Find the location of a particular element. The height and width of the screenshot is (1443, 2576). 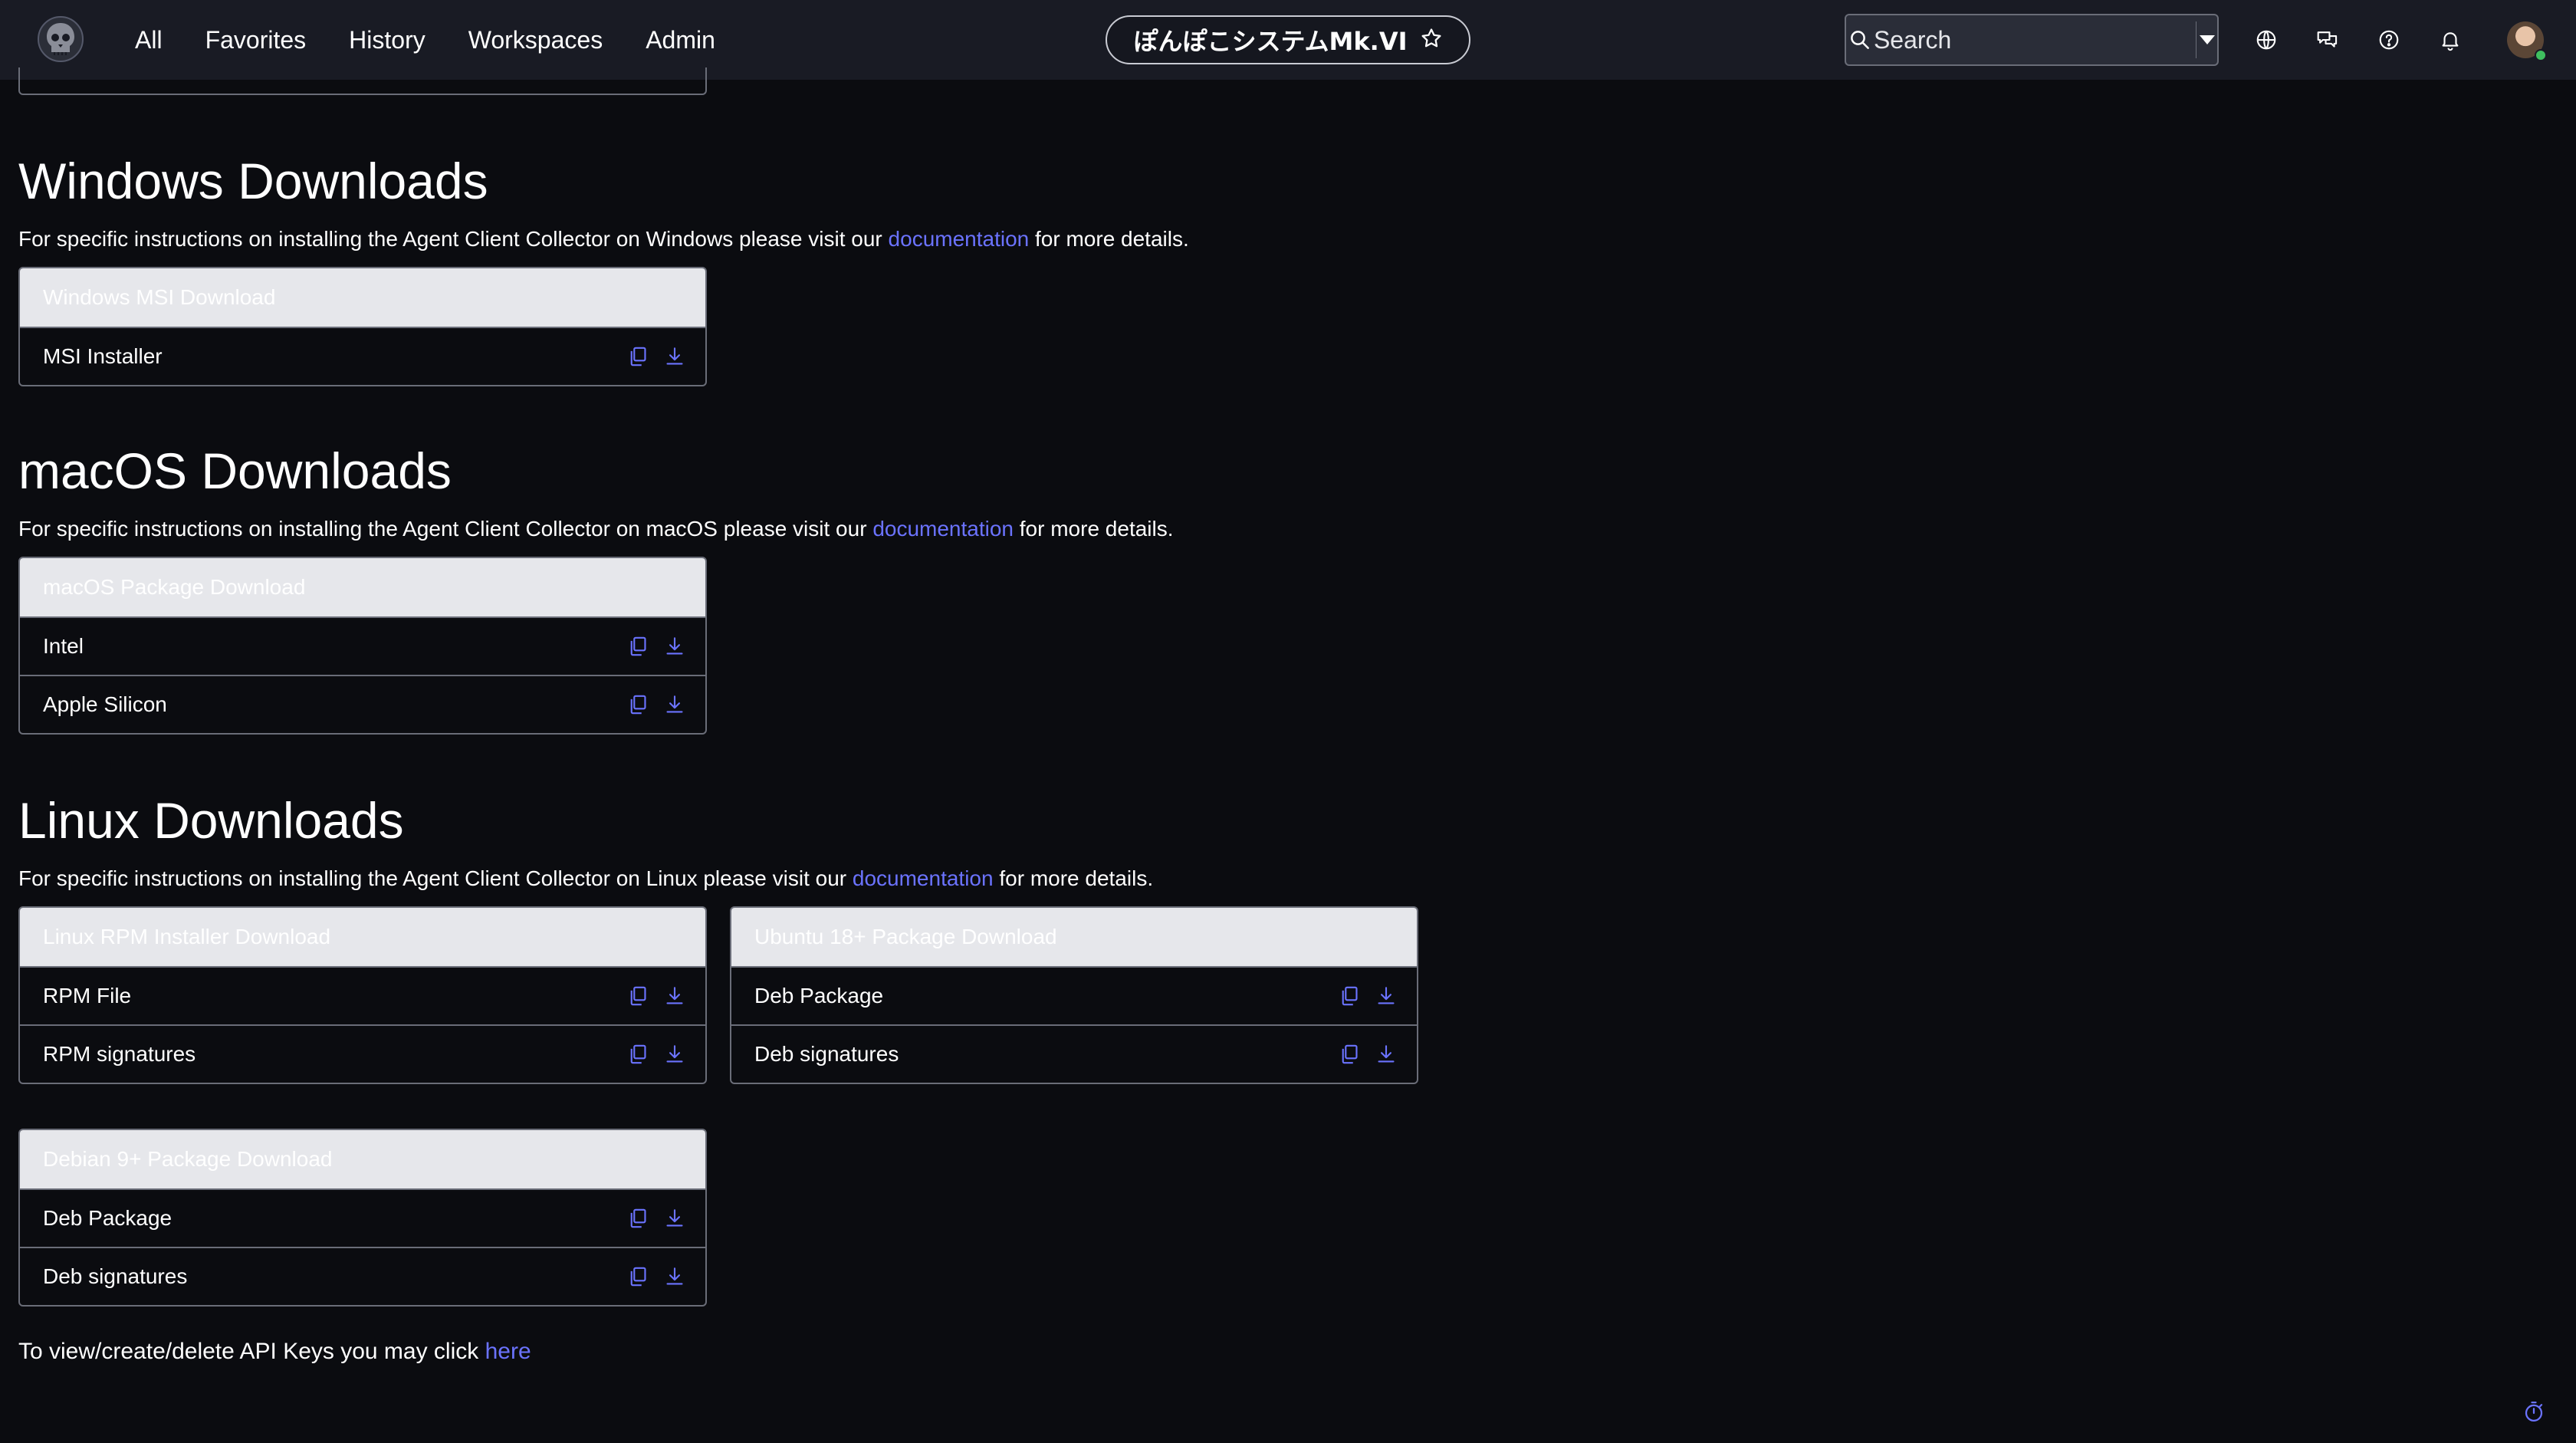

download-row: MSI Installer is located at coordinates (363, 356).